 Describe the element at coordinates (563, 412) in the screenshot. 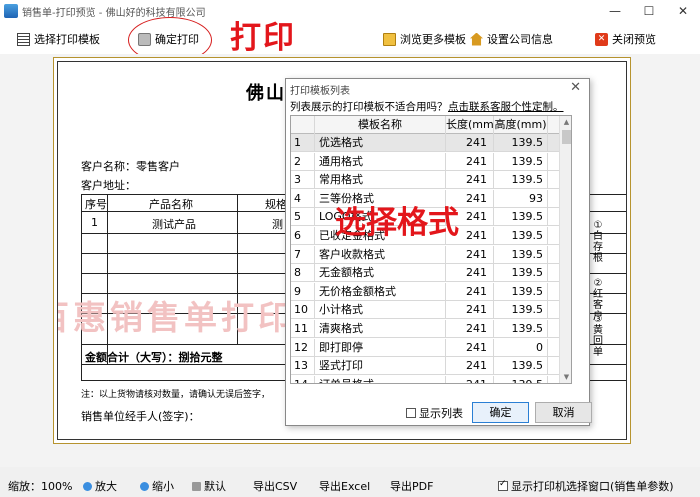

I see `cancel-button: 取消` at that location.